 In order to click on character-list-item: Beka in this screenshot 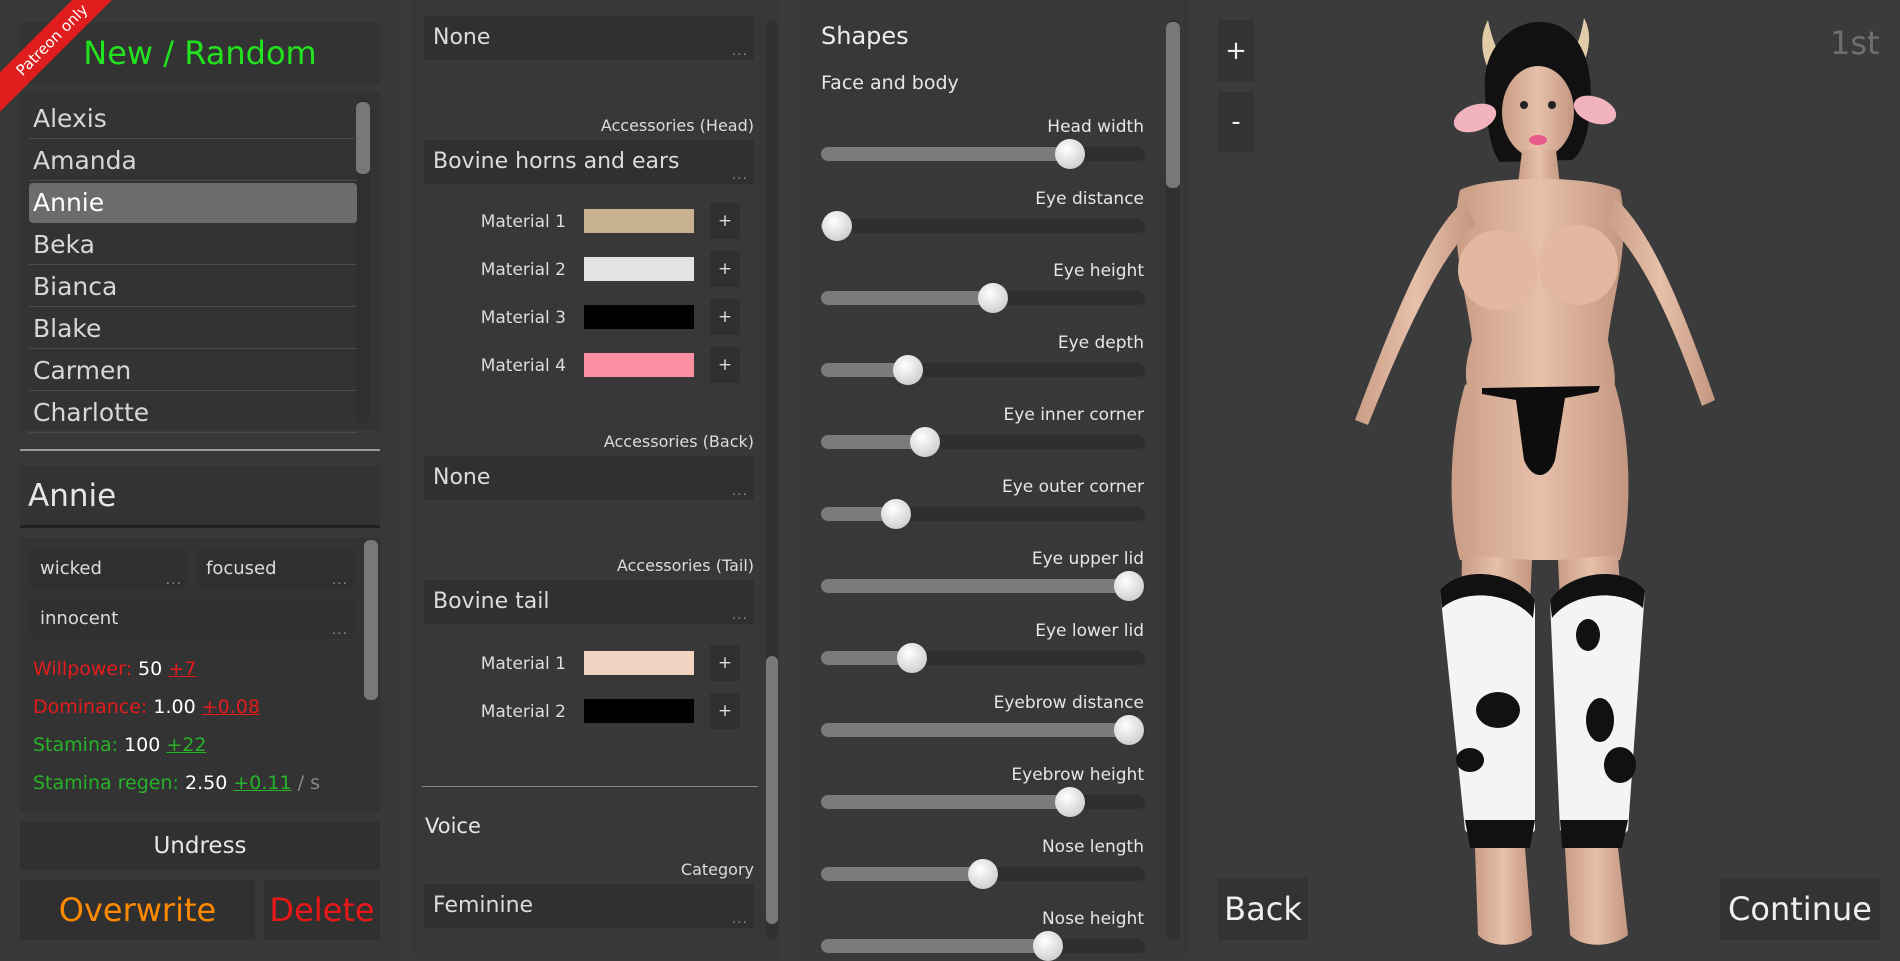, I will do `click(193, 245)`.